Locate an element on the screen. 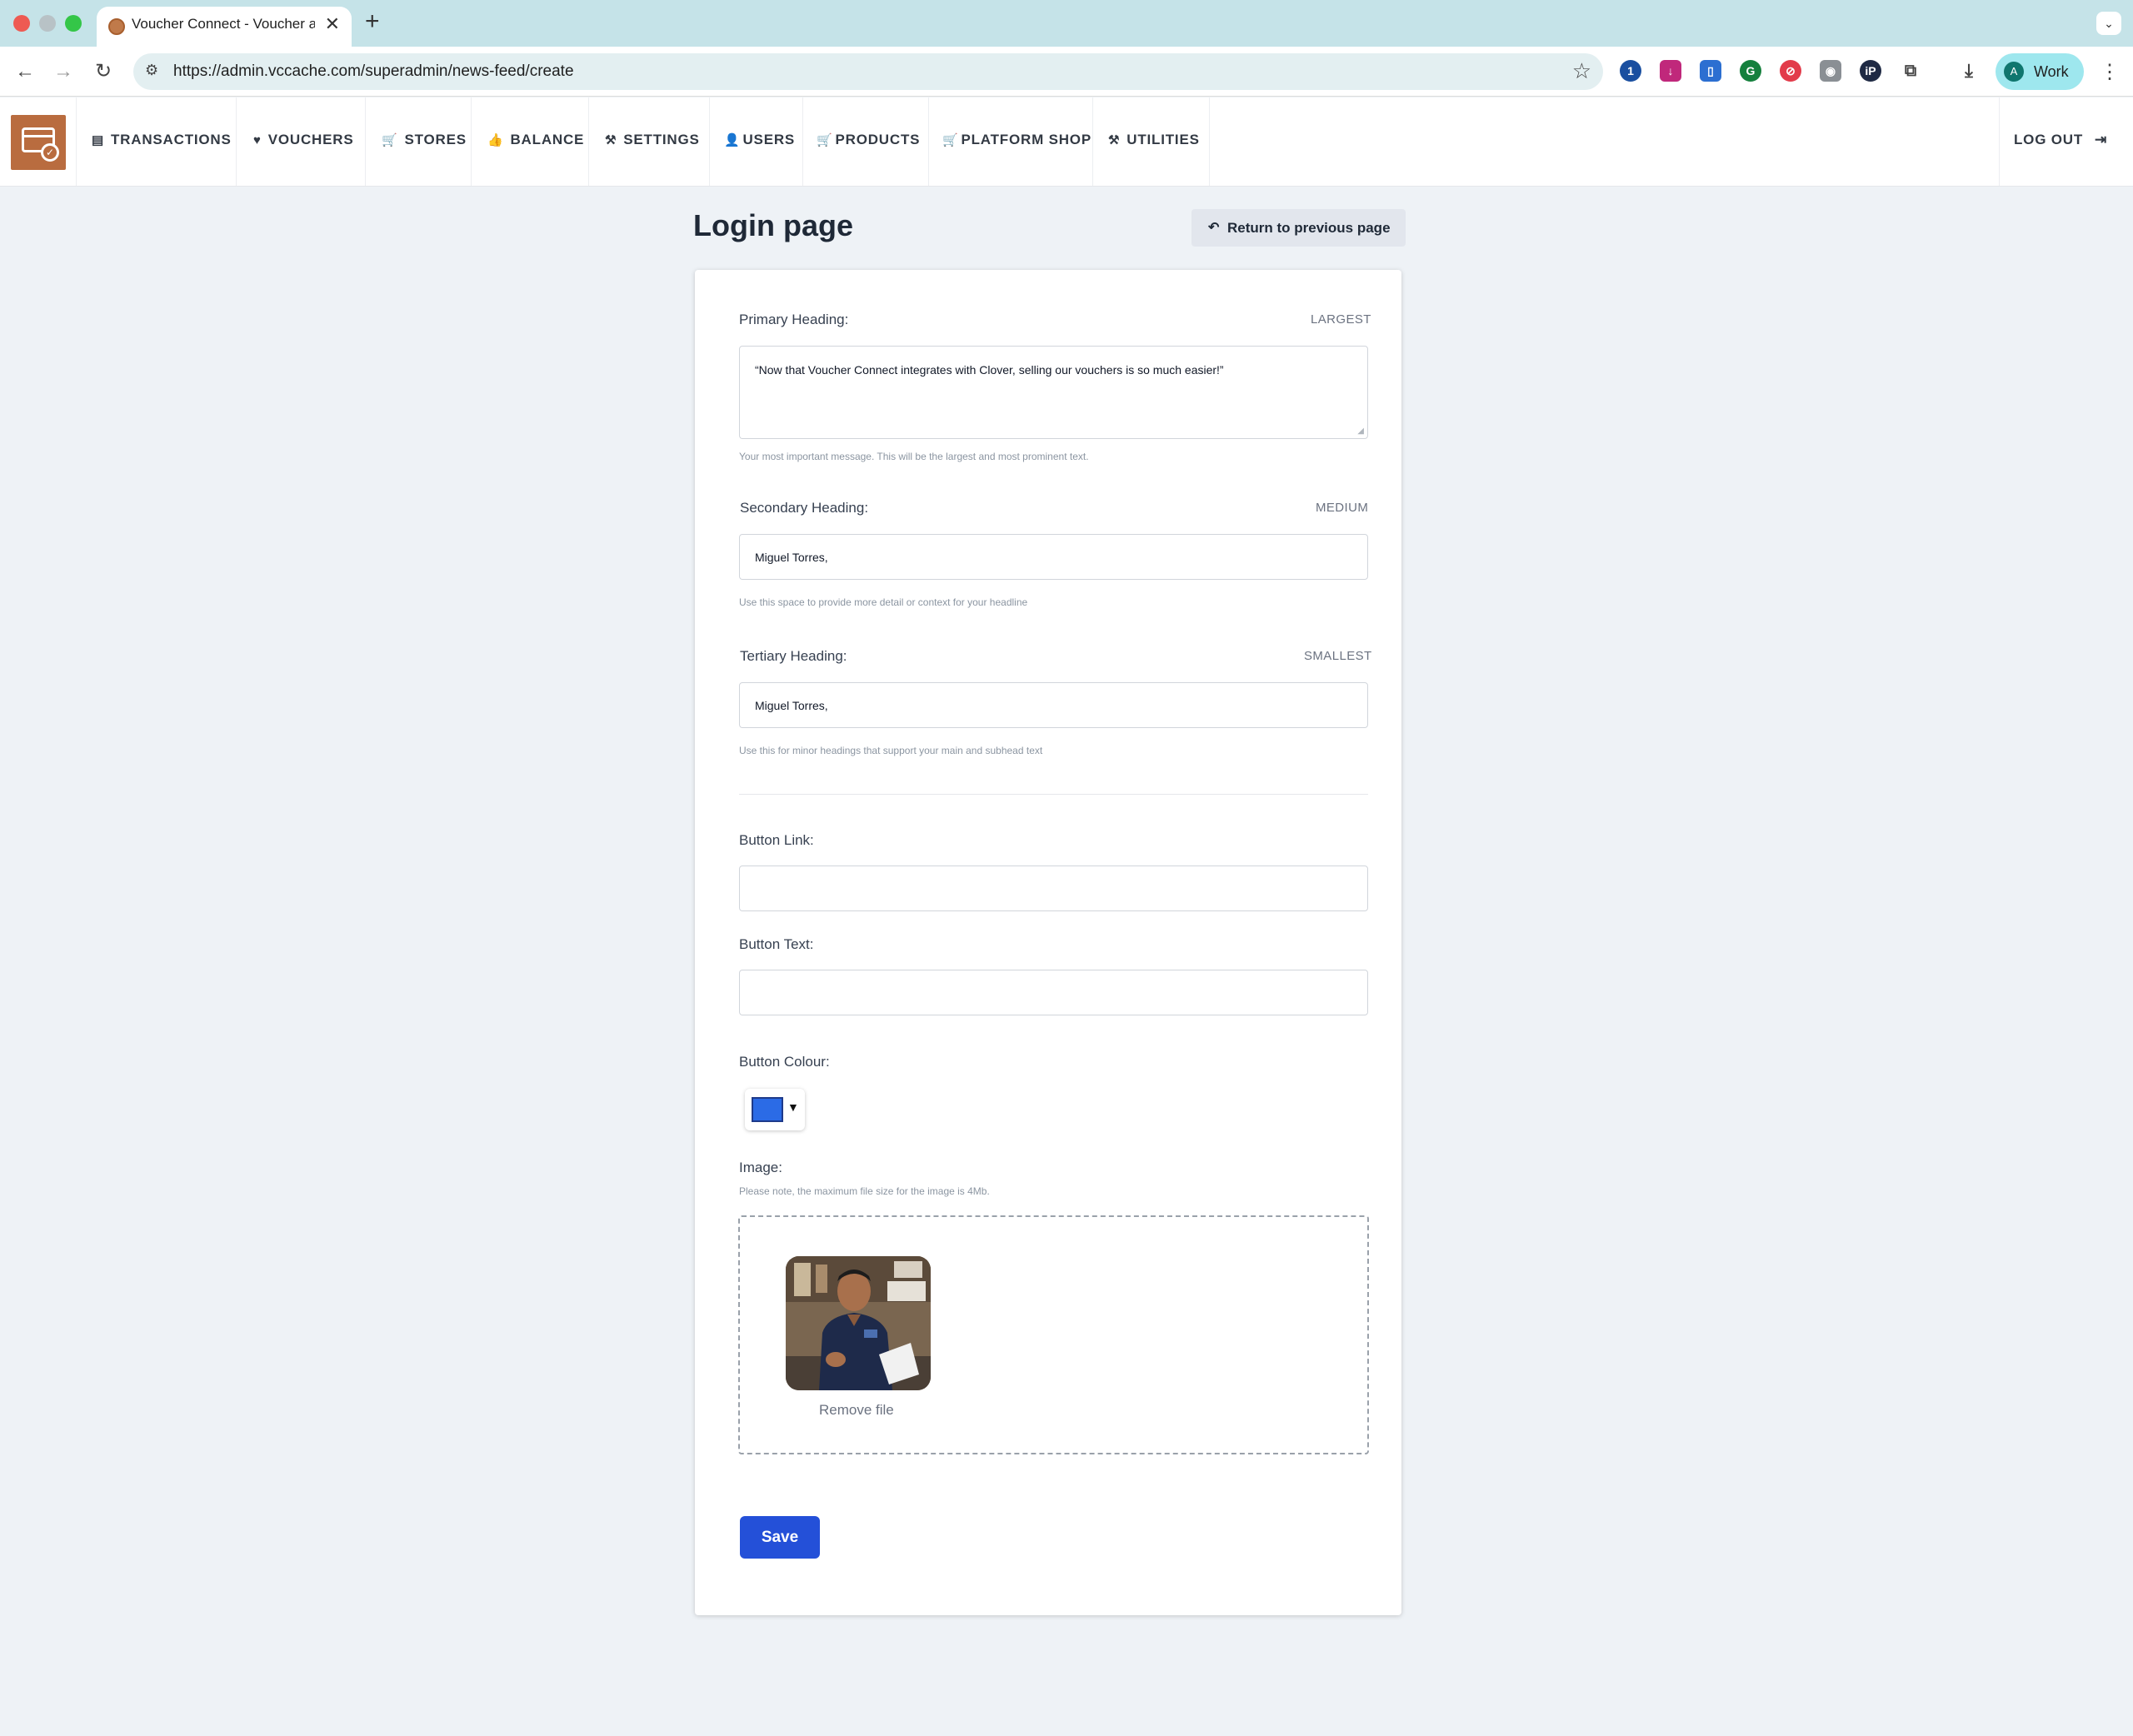 Image resolution: width=2133 pixels, height=1736 pixels. maximize-window-button is located at coordinates (74, 23).